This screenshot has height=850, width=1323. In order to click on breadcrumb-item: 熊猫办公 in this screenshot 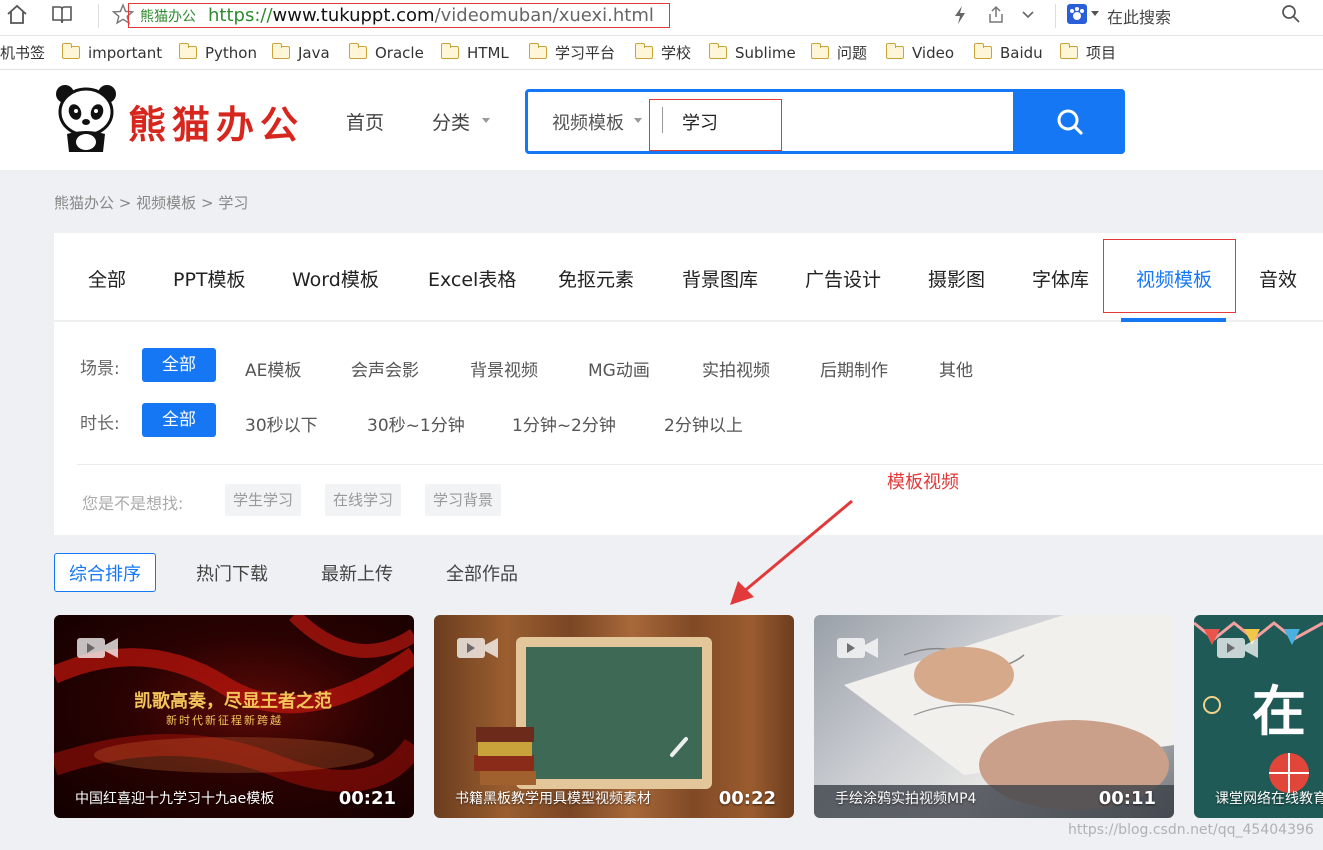, I will do `click(84, 203)`.